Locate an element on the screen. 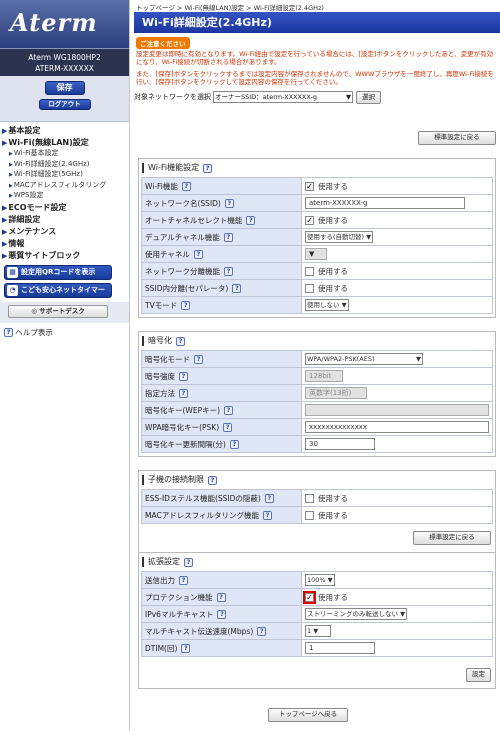 The height and width of the screenshot is (731, 500). qr-code-button: ▦ 設定用QRコードを表示 is located at coordinates (58, 272).